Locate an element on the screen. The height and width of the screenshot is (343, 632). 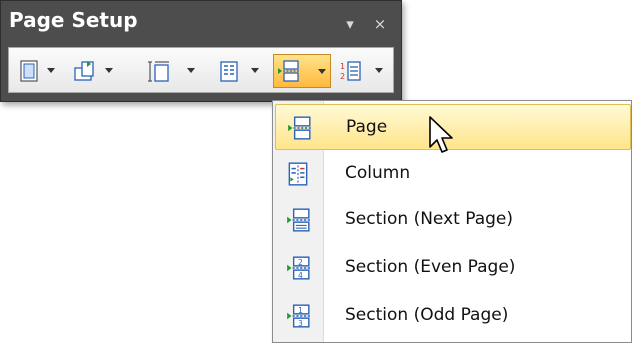
column-break-icon is located at coordinates (298, 174).